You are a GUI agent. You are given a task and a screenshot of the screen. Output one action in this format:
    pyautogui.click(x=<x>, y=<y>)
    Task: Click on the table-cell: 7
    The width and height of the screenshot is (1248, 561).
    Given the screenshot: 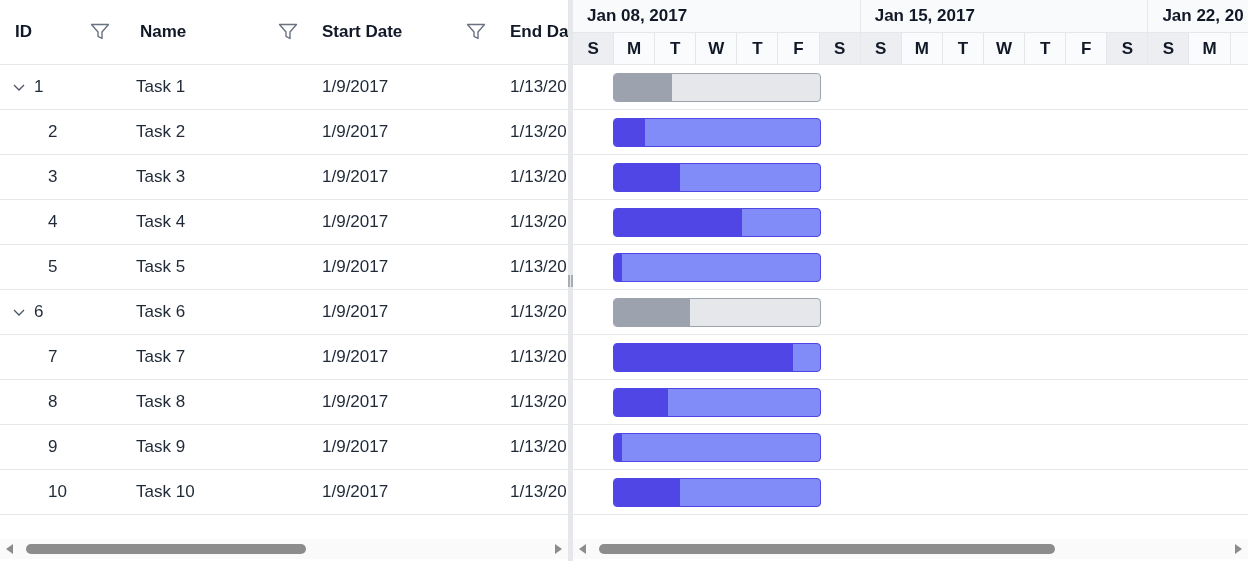 What is the action you would take?
    pyautogui.click(x=53, y=357)
    